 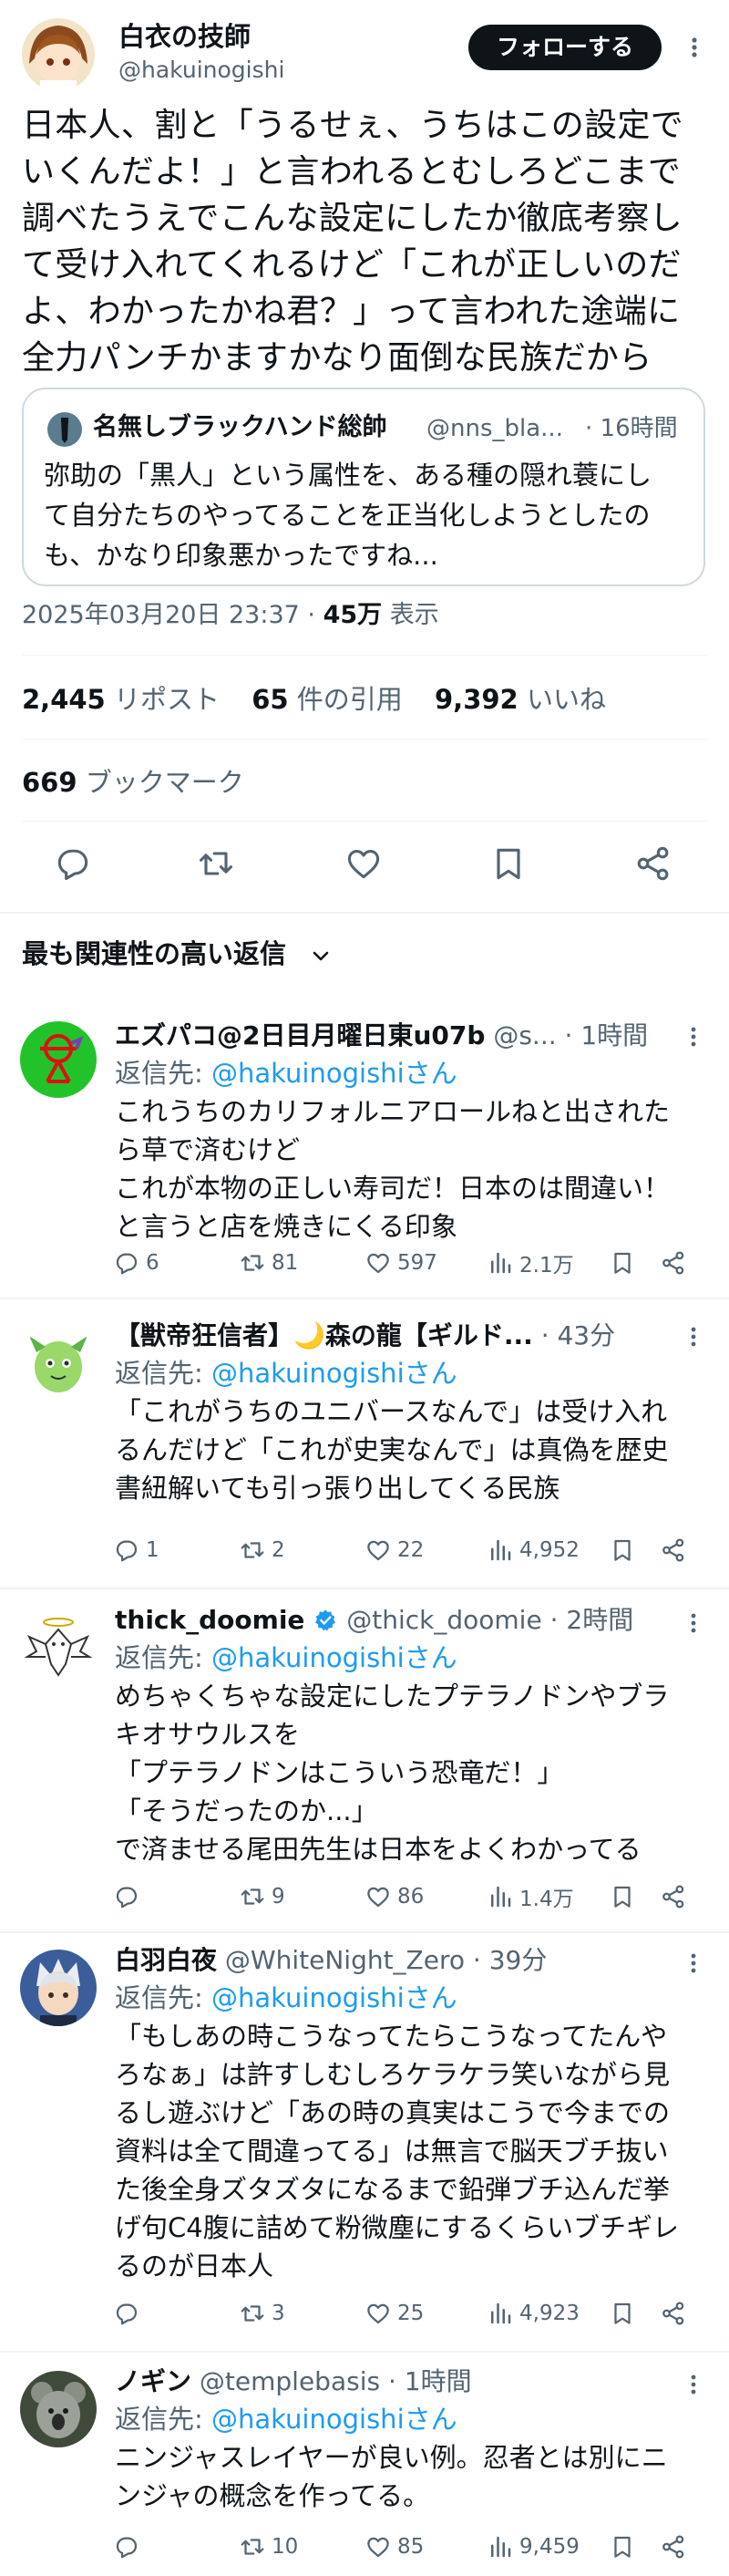 I want to click on repost-button: 3, so click(x=262, y=2313).